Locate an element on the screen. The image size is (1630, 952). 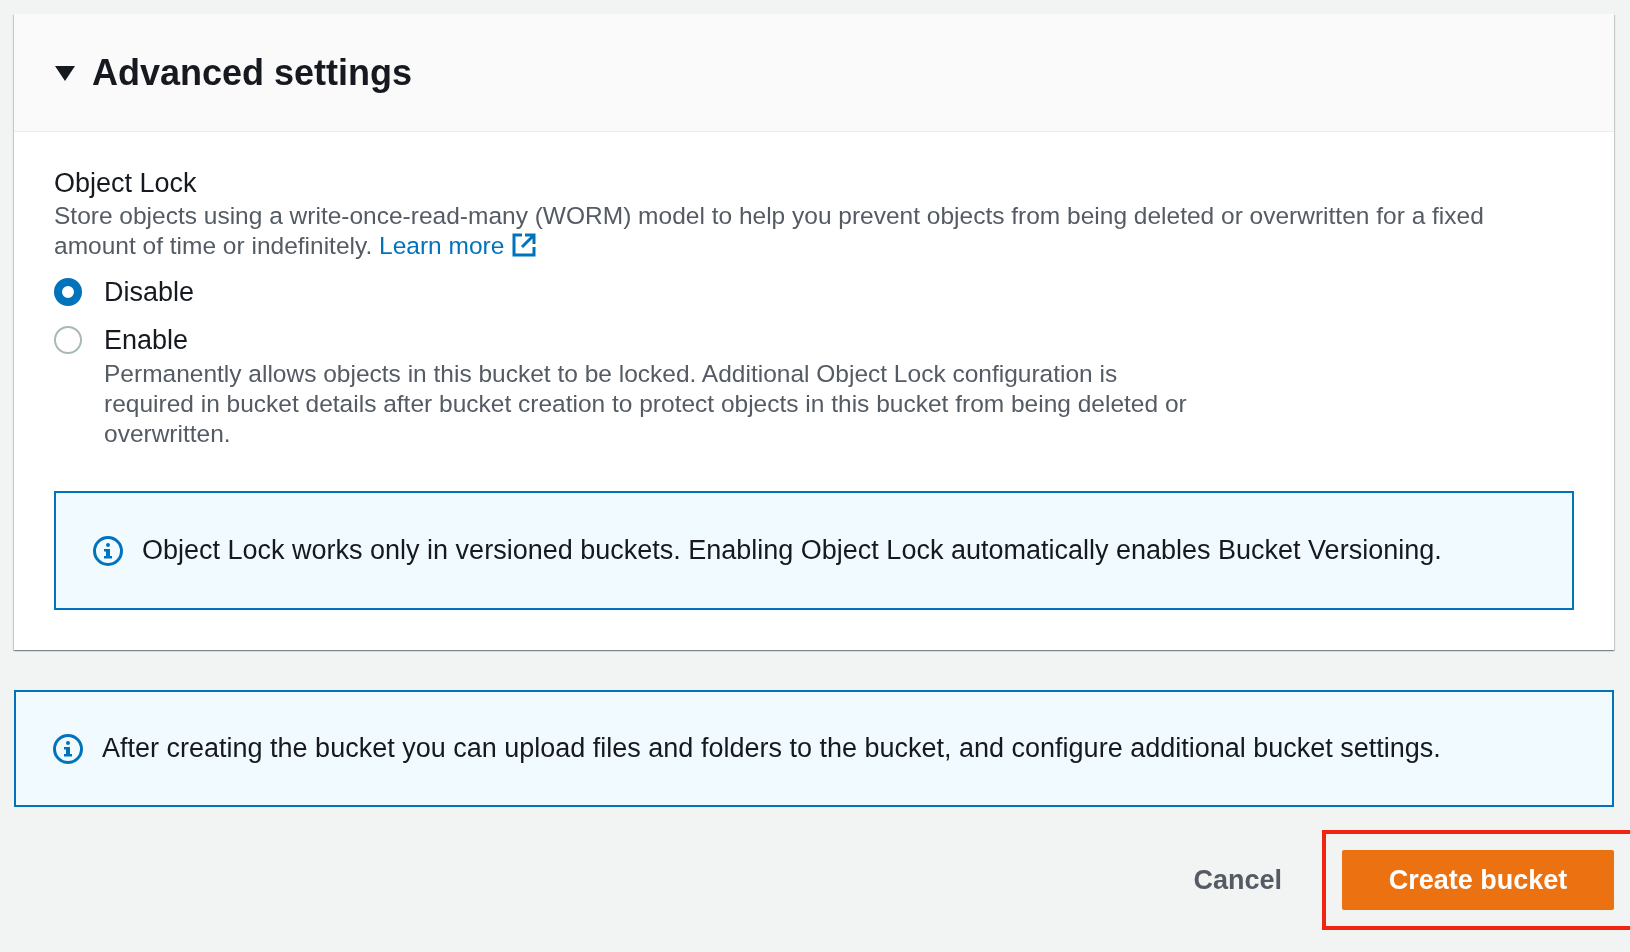
section-header: Advanced settings is located at coordinates (814, 73).